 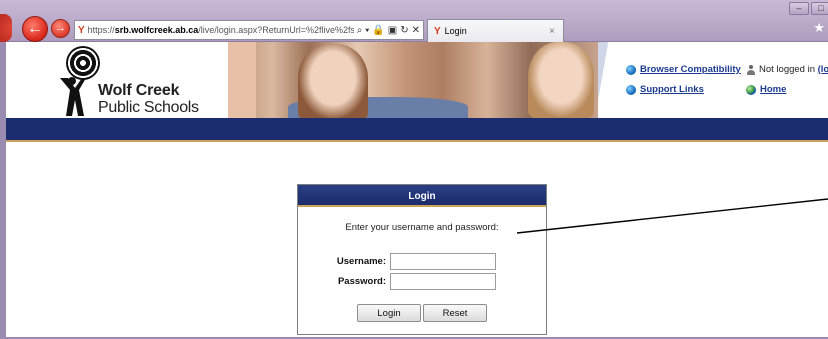 What do you see at coordinates (422, 227) in the screenshot?
I see `login-prompt: Enter your username and password:` at bounding box center [422, 227].